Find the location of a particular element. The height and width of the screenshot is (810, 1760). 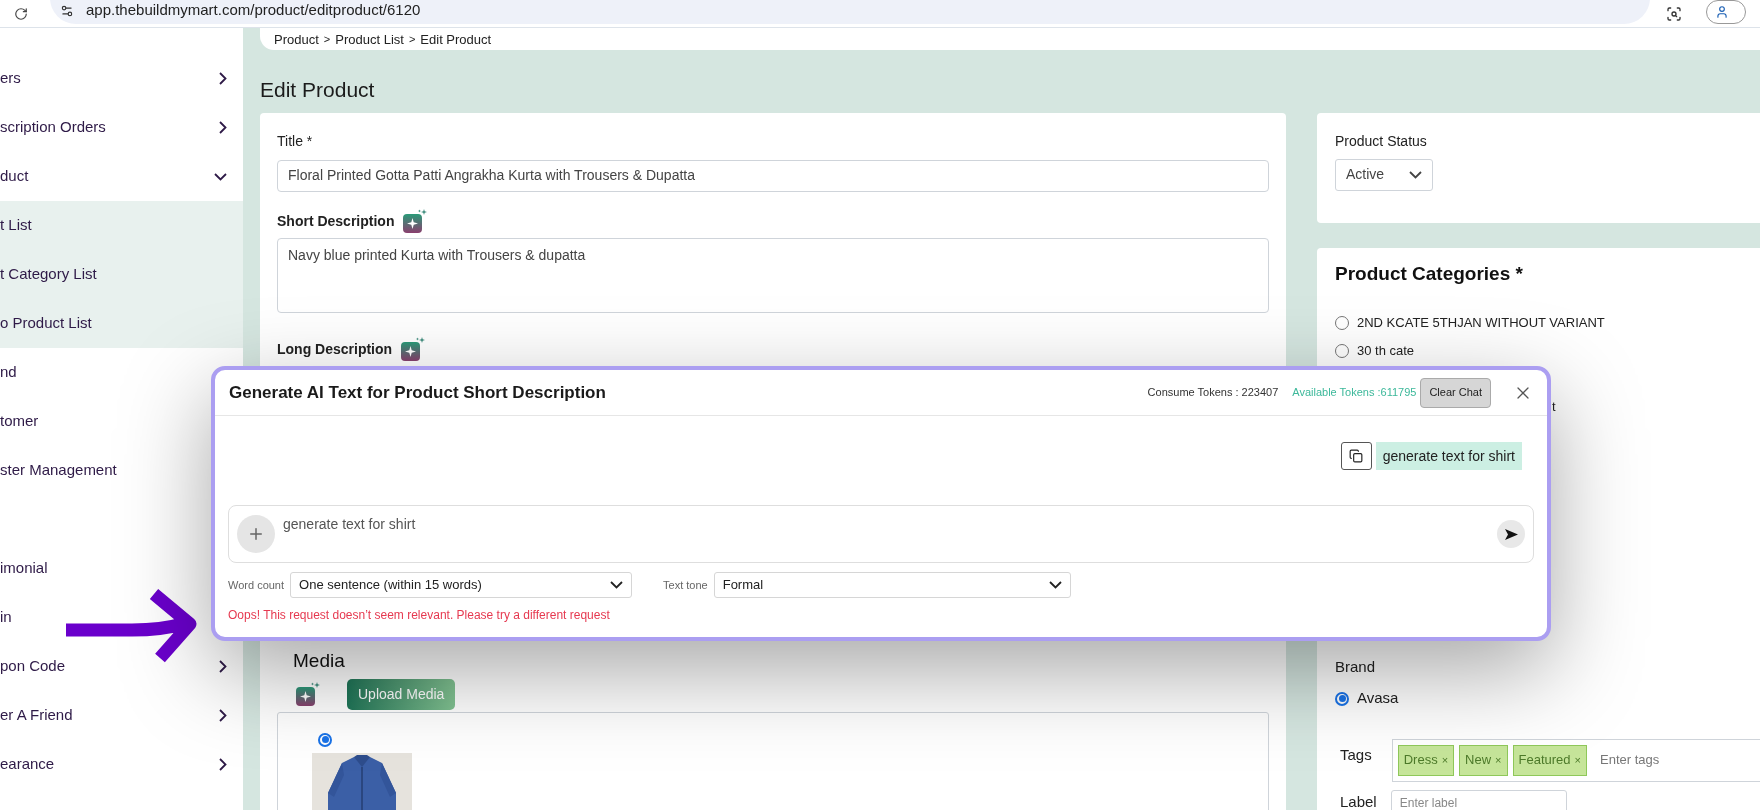

tags-field: Dress × New × Featured × Enter tags is located at coordinates (1575, 760).